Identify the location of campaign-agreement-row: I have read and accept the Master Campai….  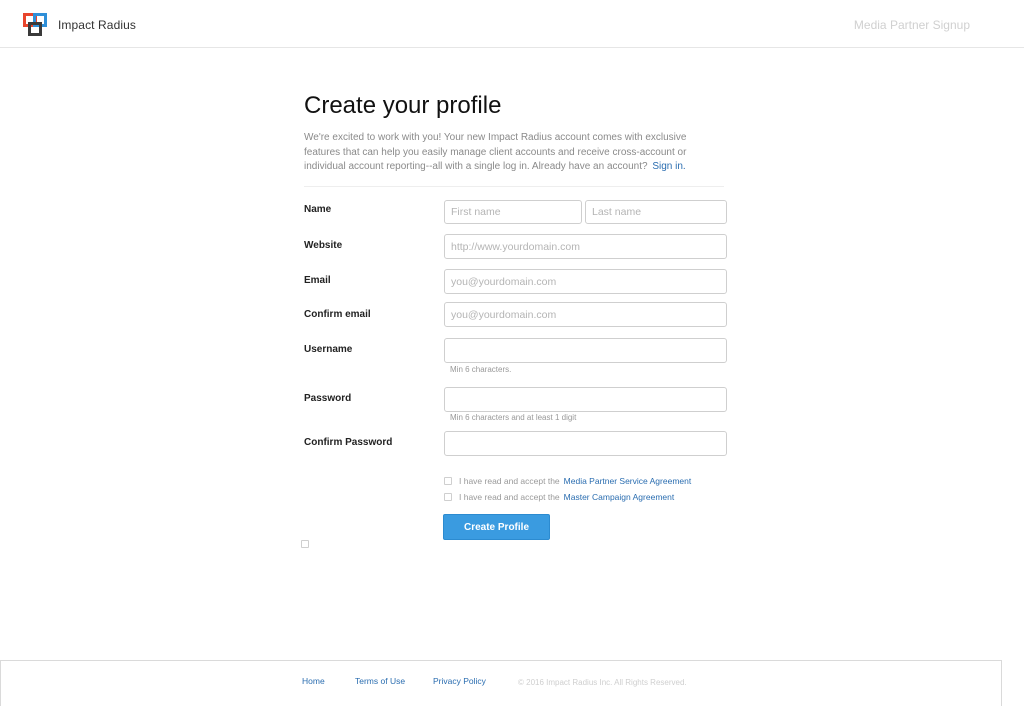
(559, 497).